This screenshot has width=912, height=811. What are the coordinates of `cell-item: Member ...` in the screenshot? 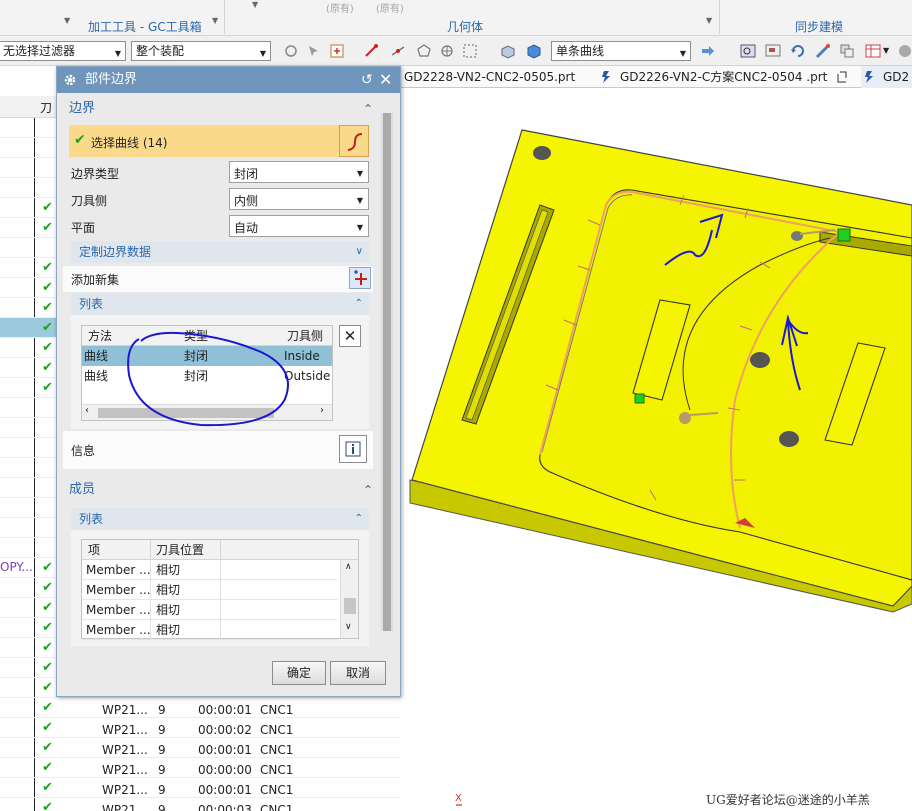 It's located at (118, 630).